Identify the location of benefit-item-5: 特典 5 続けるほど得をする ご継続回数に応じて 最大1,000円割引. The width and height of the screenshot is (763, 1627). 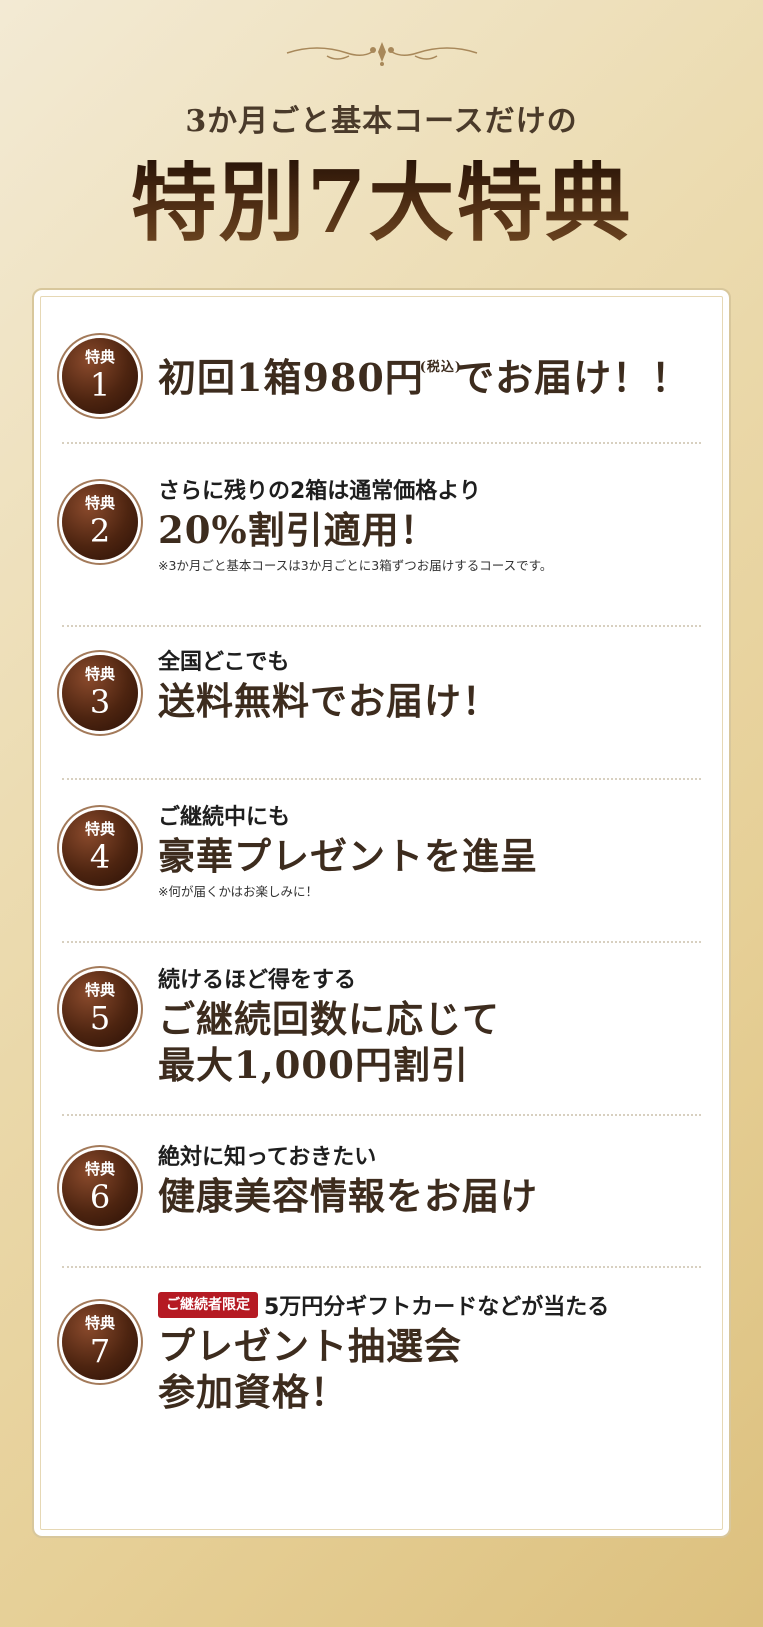
(381, 1028).